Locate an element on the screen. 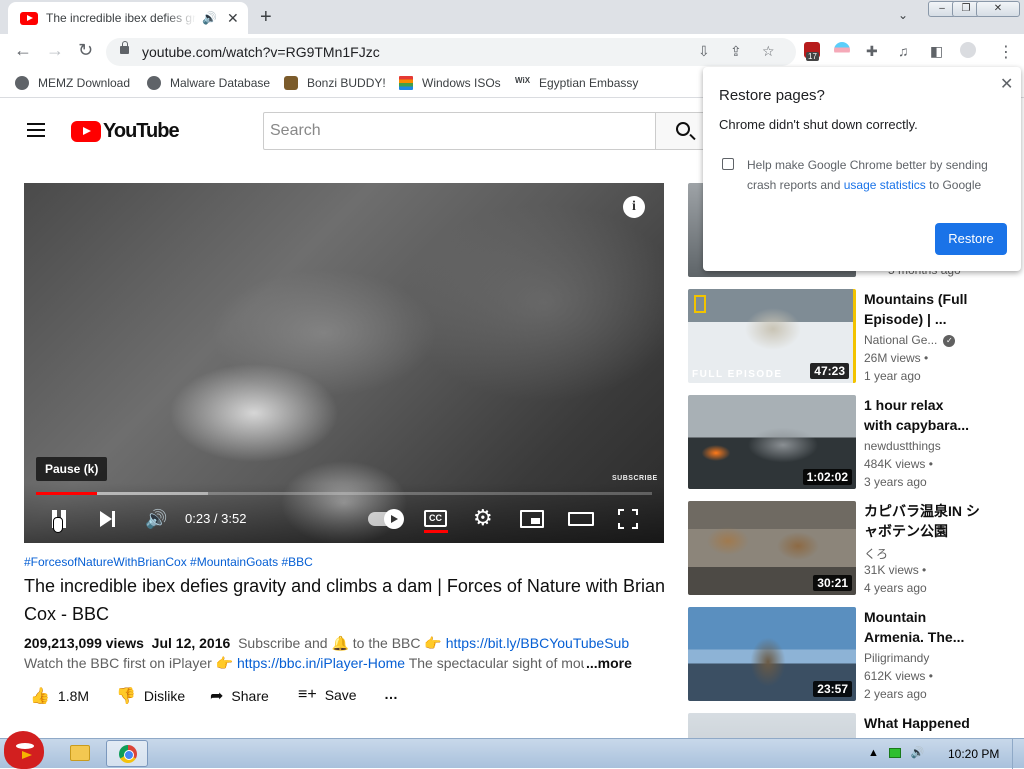 Image resolution: width=1024 pixels, height=769 pixels. speaker-icon: 🔊 is located at coordinates (209, 18).